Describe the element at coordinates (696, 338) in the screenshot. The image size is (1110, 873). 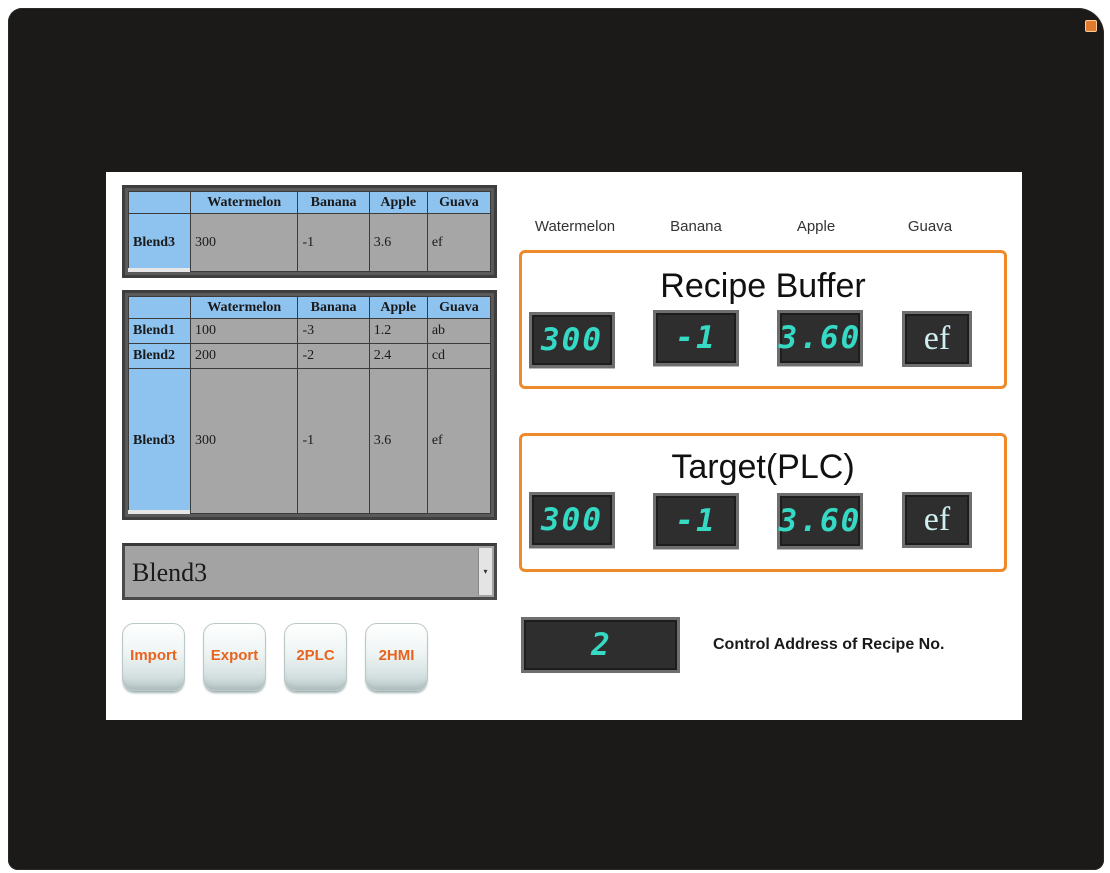
I see `buffer-banana-display: -1` at that location.